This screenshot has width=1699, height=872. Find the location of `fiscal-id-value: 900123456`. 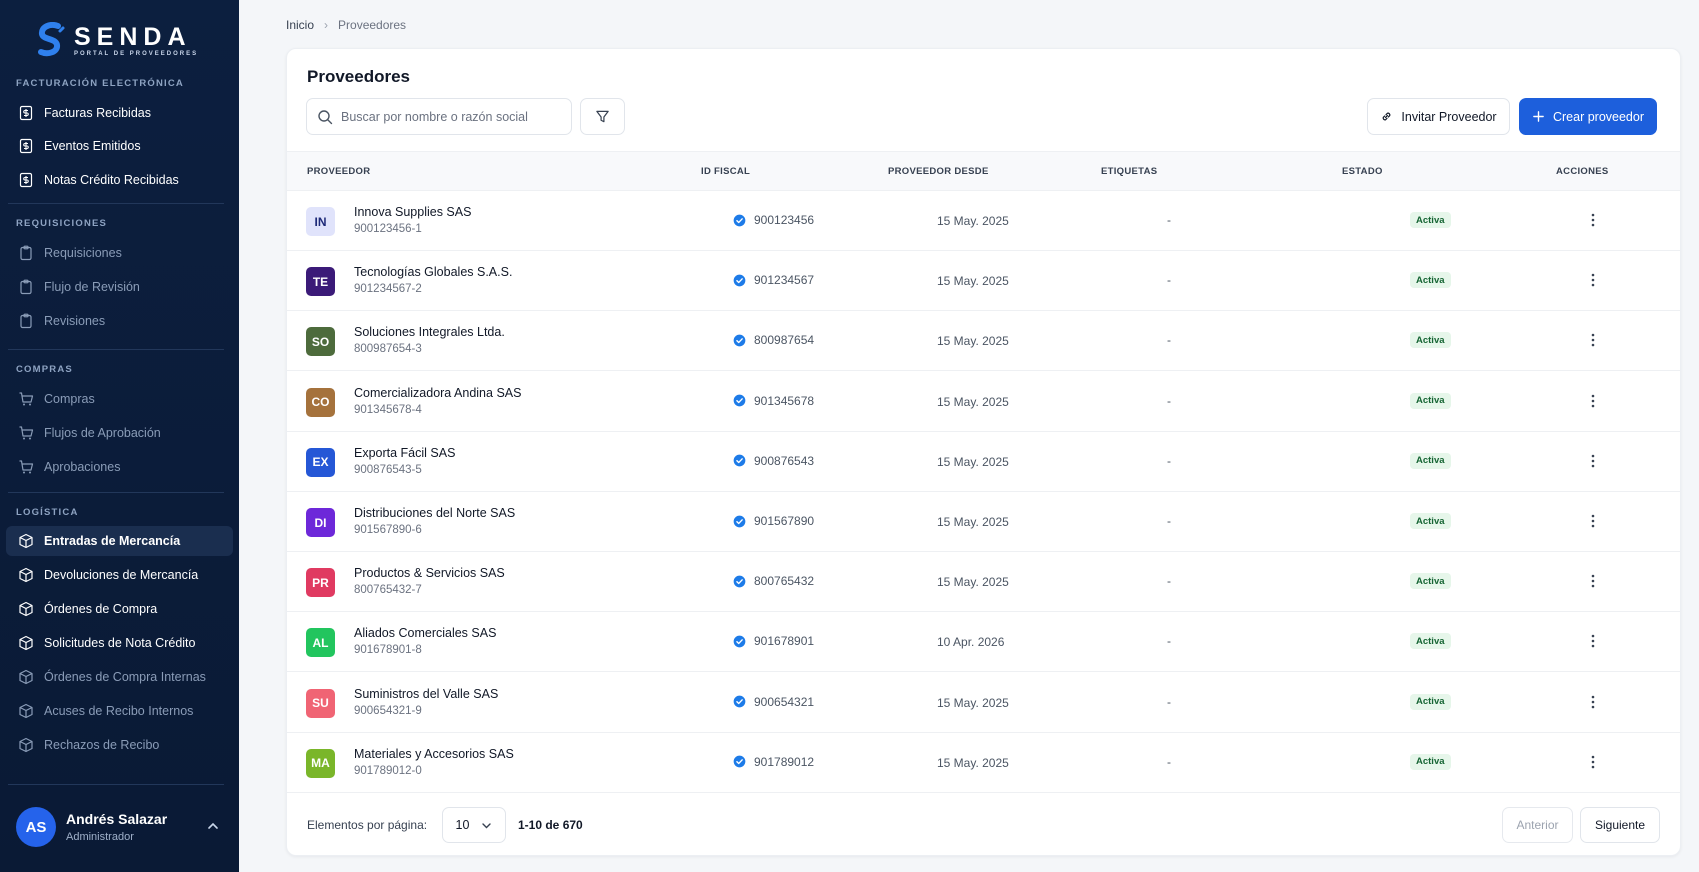

fiscal-id-value: 900123456 is located at coordinates (784, 220).